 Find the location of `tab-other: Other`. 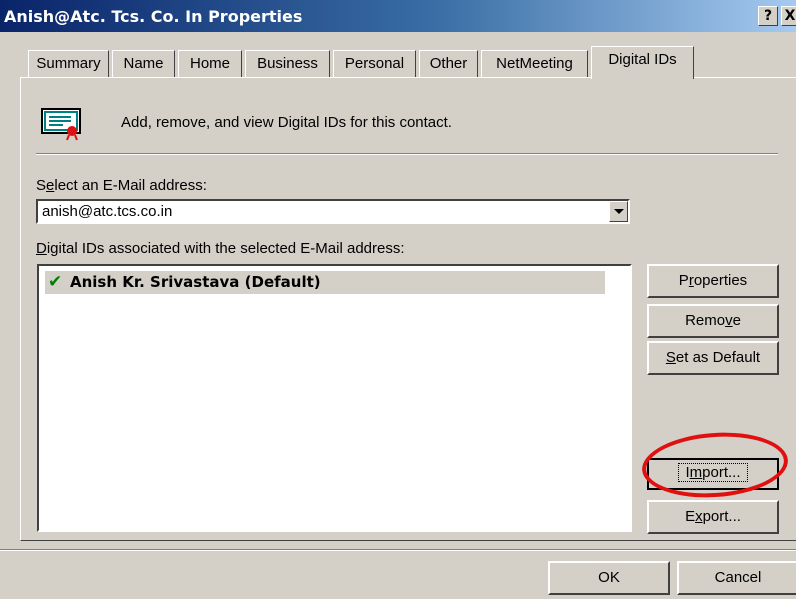

tab-other: Other is located at coordinates (448, 64).